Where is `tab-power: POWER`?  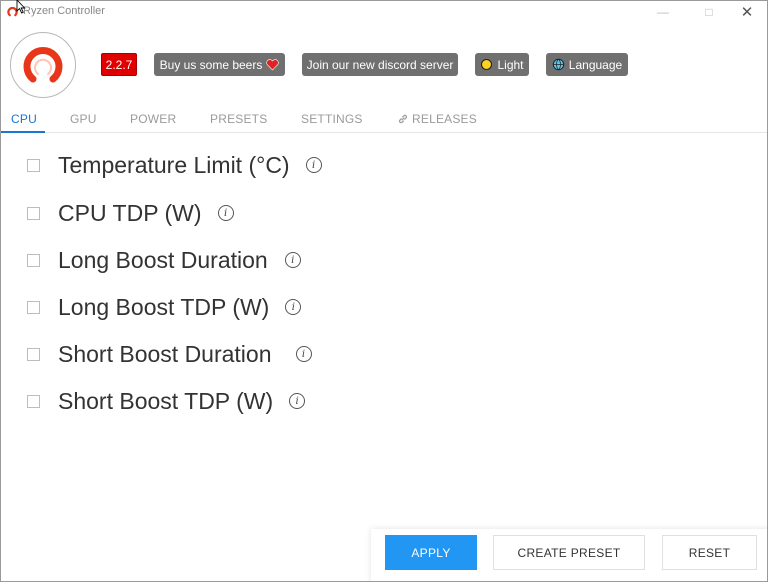 tab-power: POWER is located at coordinates (153, 119).